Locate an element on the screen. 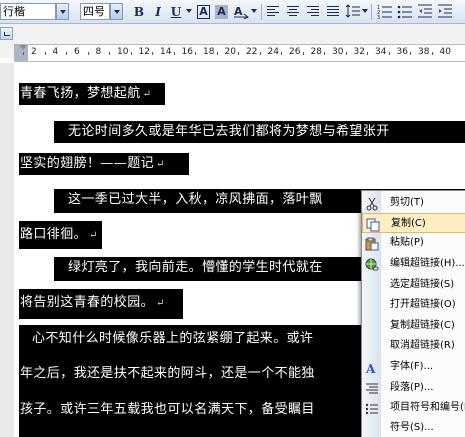  ruler-number: 16 is located at coordinates (187, 52).